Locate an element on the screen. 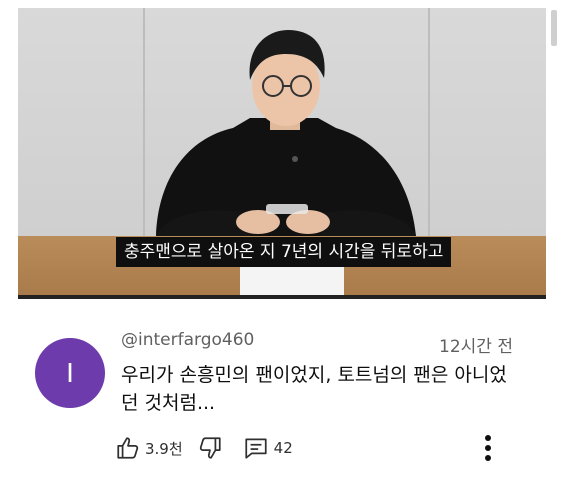  reply-button: 42 is located at coordinates (268, 448).